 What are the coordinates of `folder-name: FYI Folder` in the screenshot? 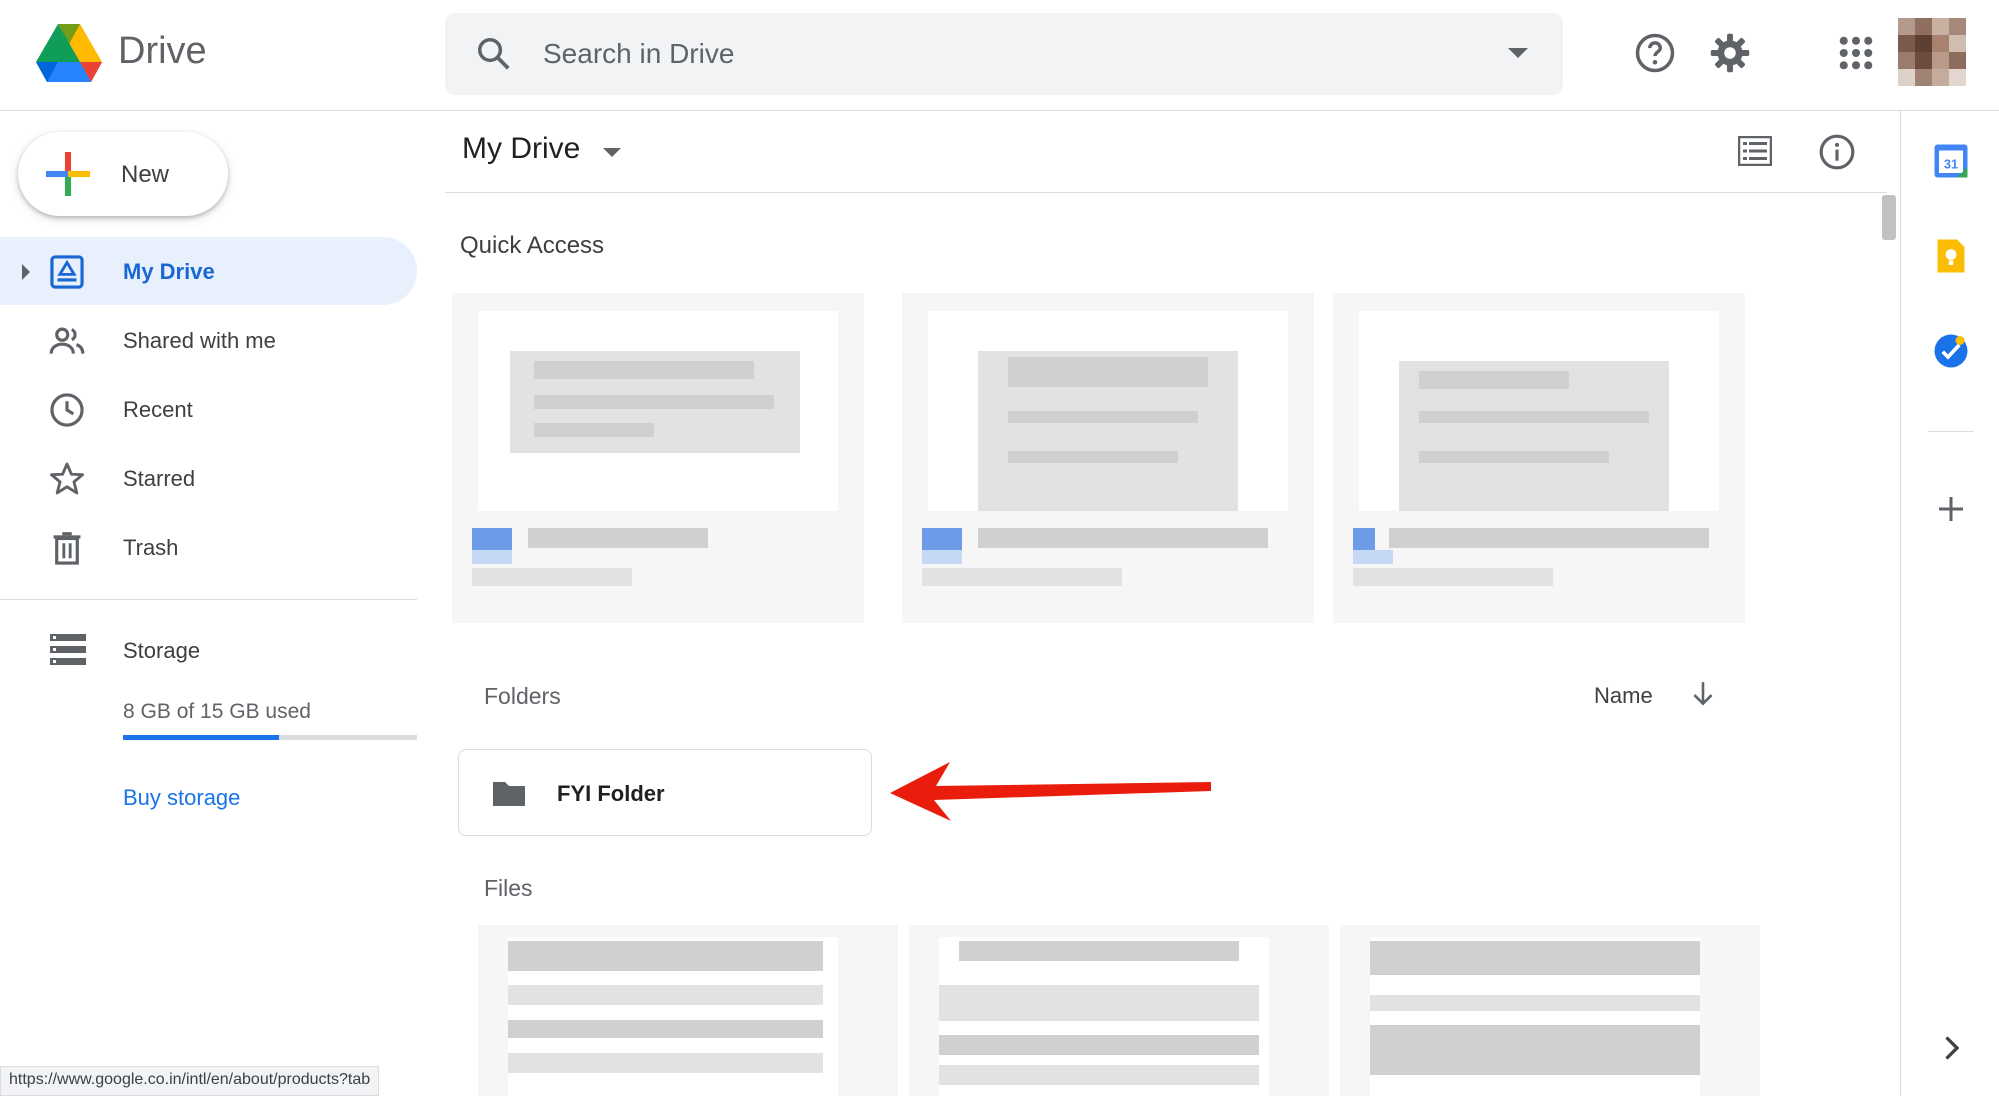 It's located at (611, 793).